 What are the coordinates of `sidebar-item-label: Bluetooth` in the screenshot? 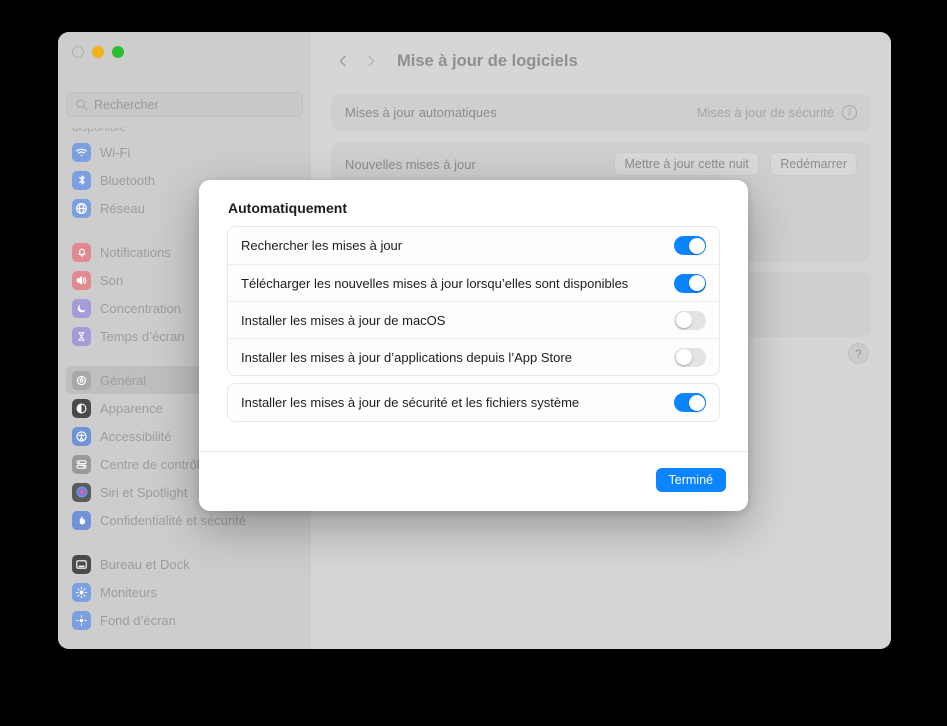 It's located at (127, 180).